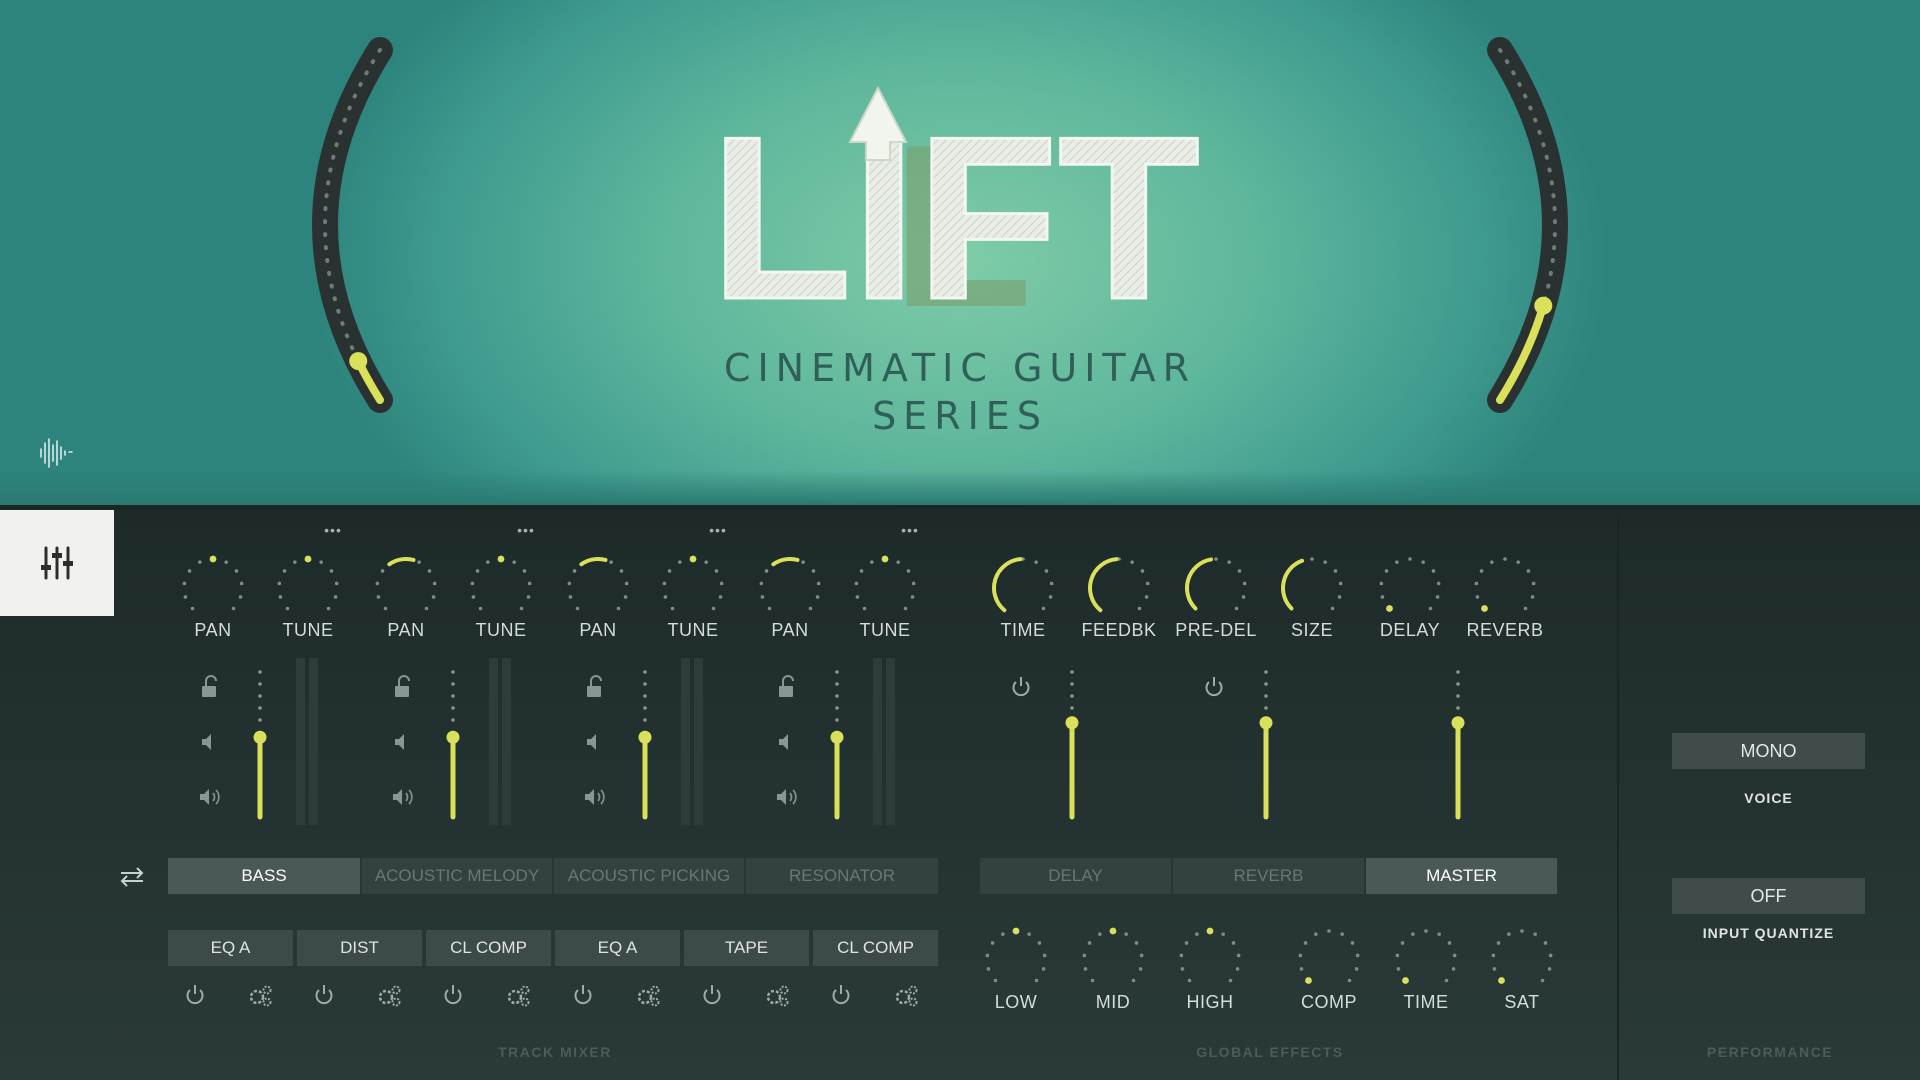 The height and width of the screenshot is (1080, 1920). What do you see at coordinates (213, 630) in the screenshot?
I see `pan-label-1: PAN` at bounding box center [213, 630].